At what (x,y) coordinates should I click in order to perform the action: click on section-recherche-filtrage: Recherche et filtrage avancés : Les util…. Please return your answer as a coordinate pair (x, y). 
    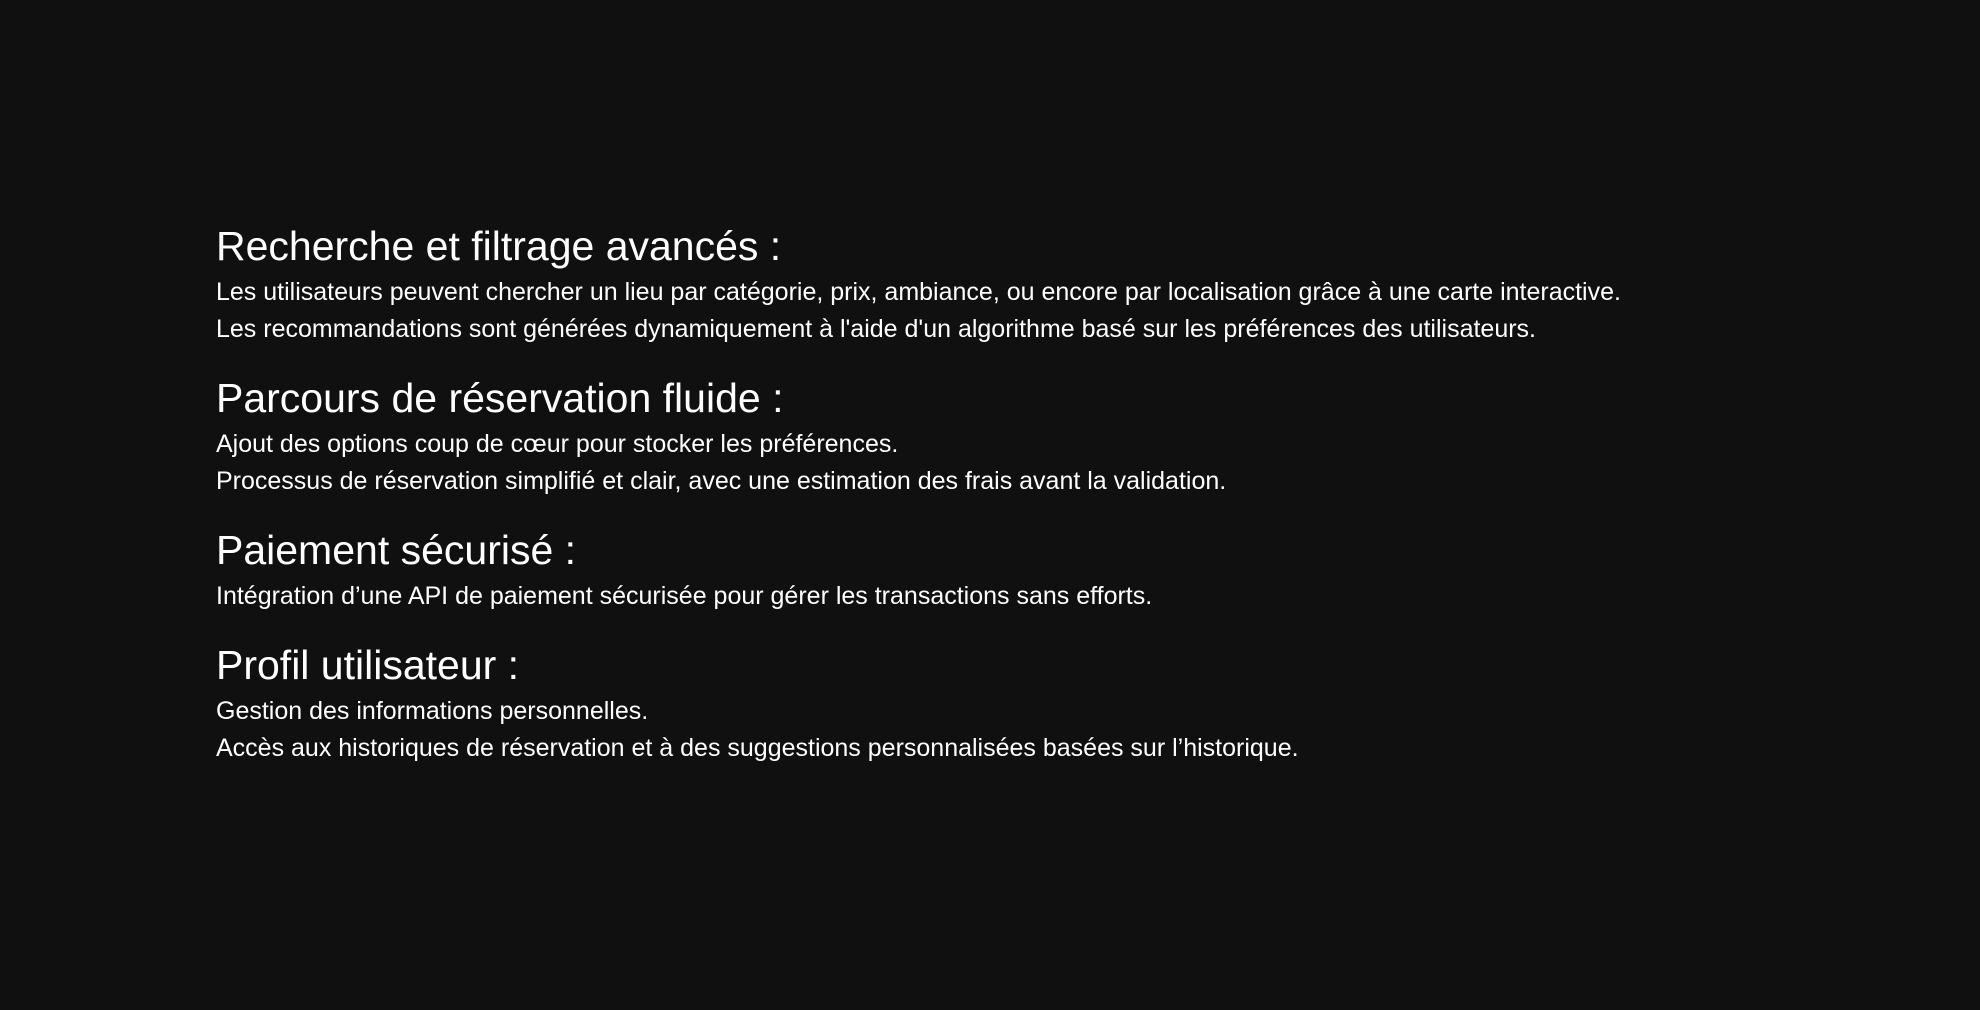
    Looking at the image, I should click on (1076, 284).